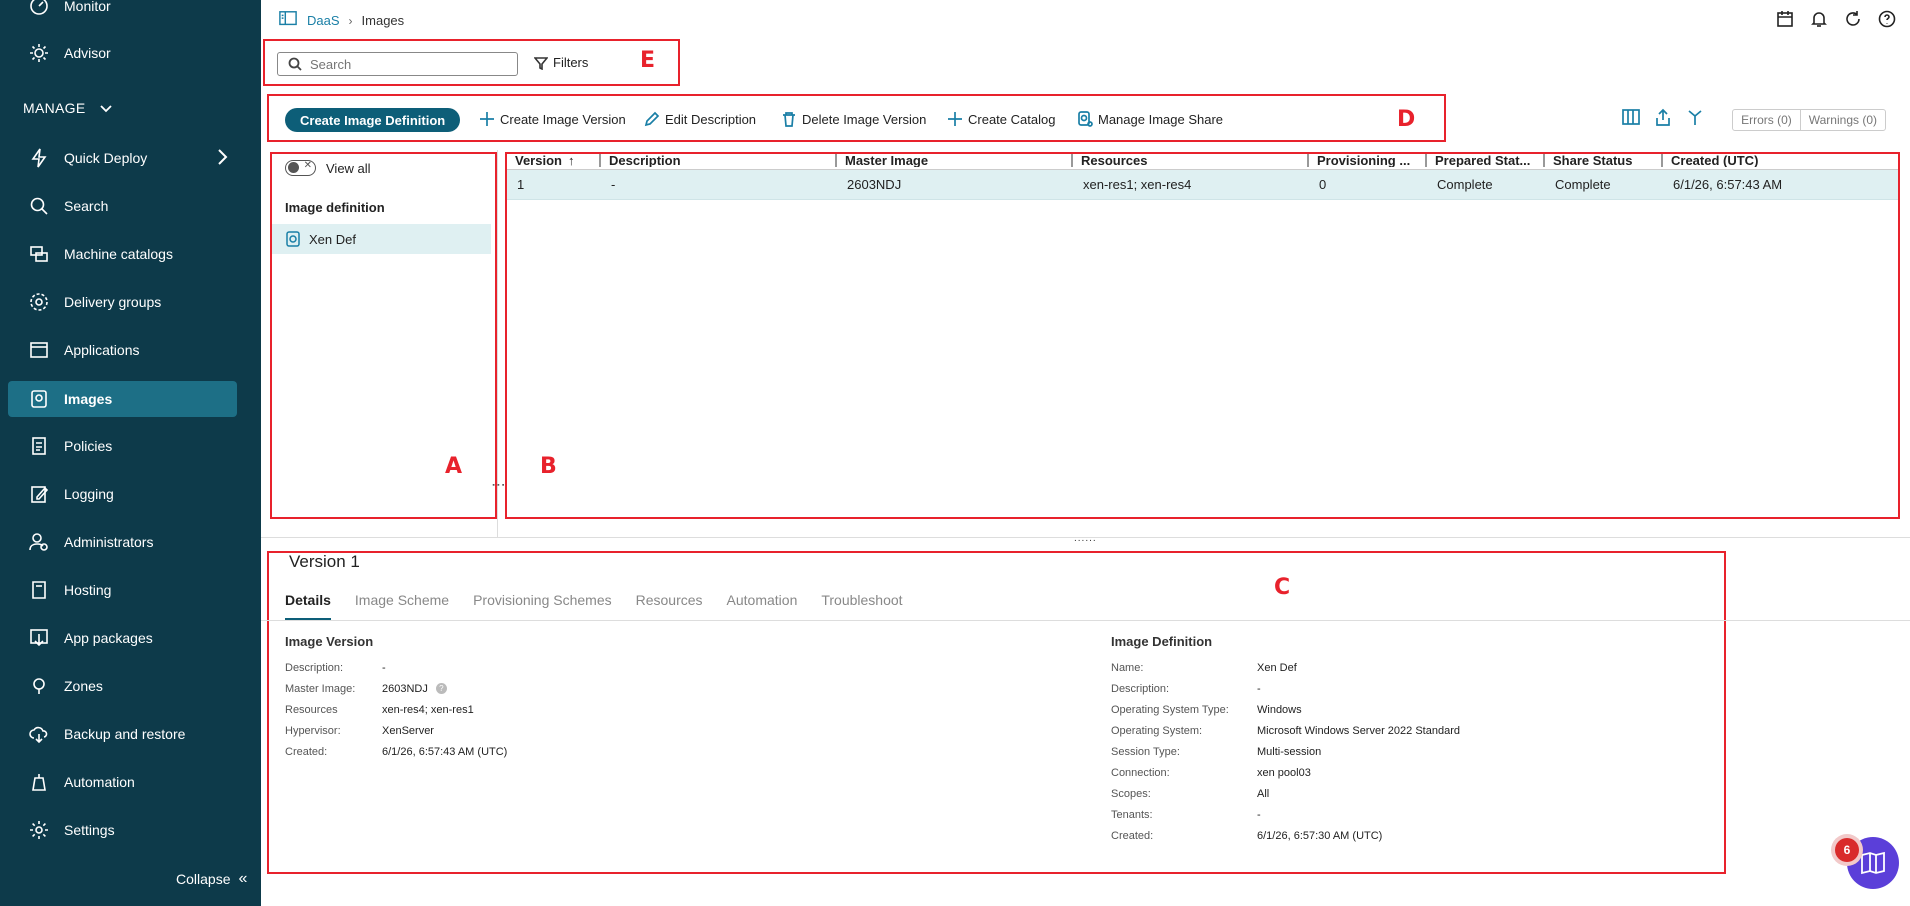 This screenshot has height=906, width=1910. I want to click on help-icon, so click(1888, 20).